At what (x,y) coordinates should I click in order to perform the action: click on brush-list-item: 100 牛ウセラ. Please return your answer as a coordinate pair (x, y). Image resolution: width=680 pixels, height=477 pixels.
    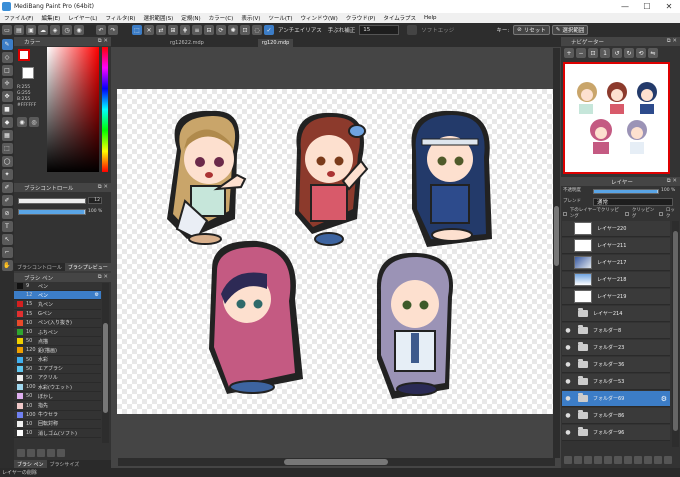
    Looking at the image, I should click on (57, 415).